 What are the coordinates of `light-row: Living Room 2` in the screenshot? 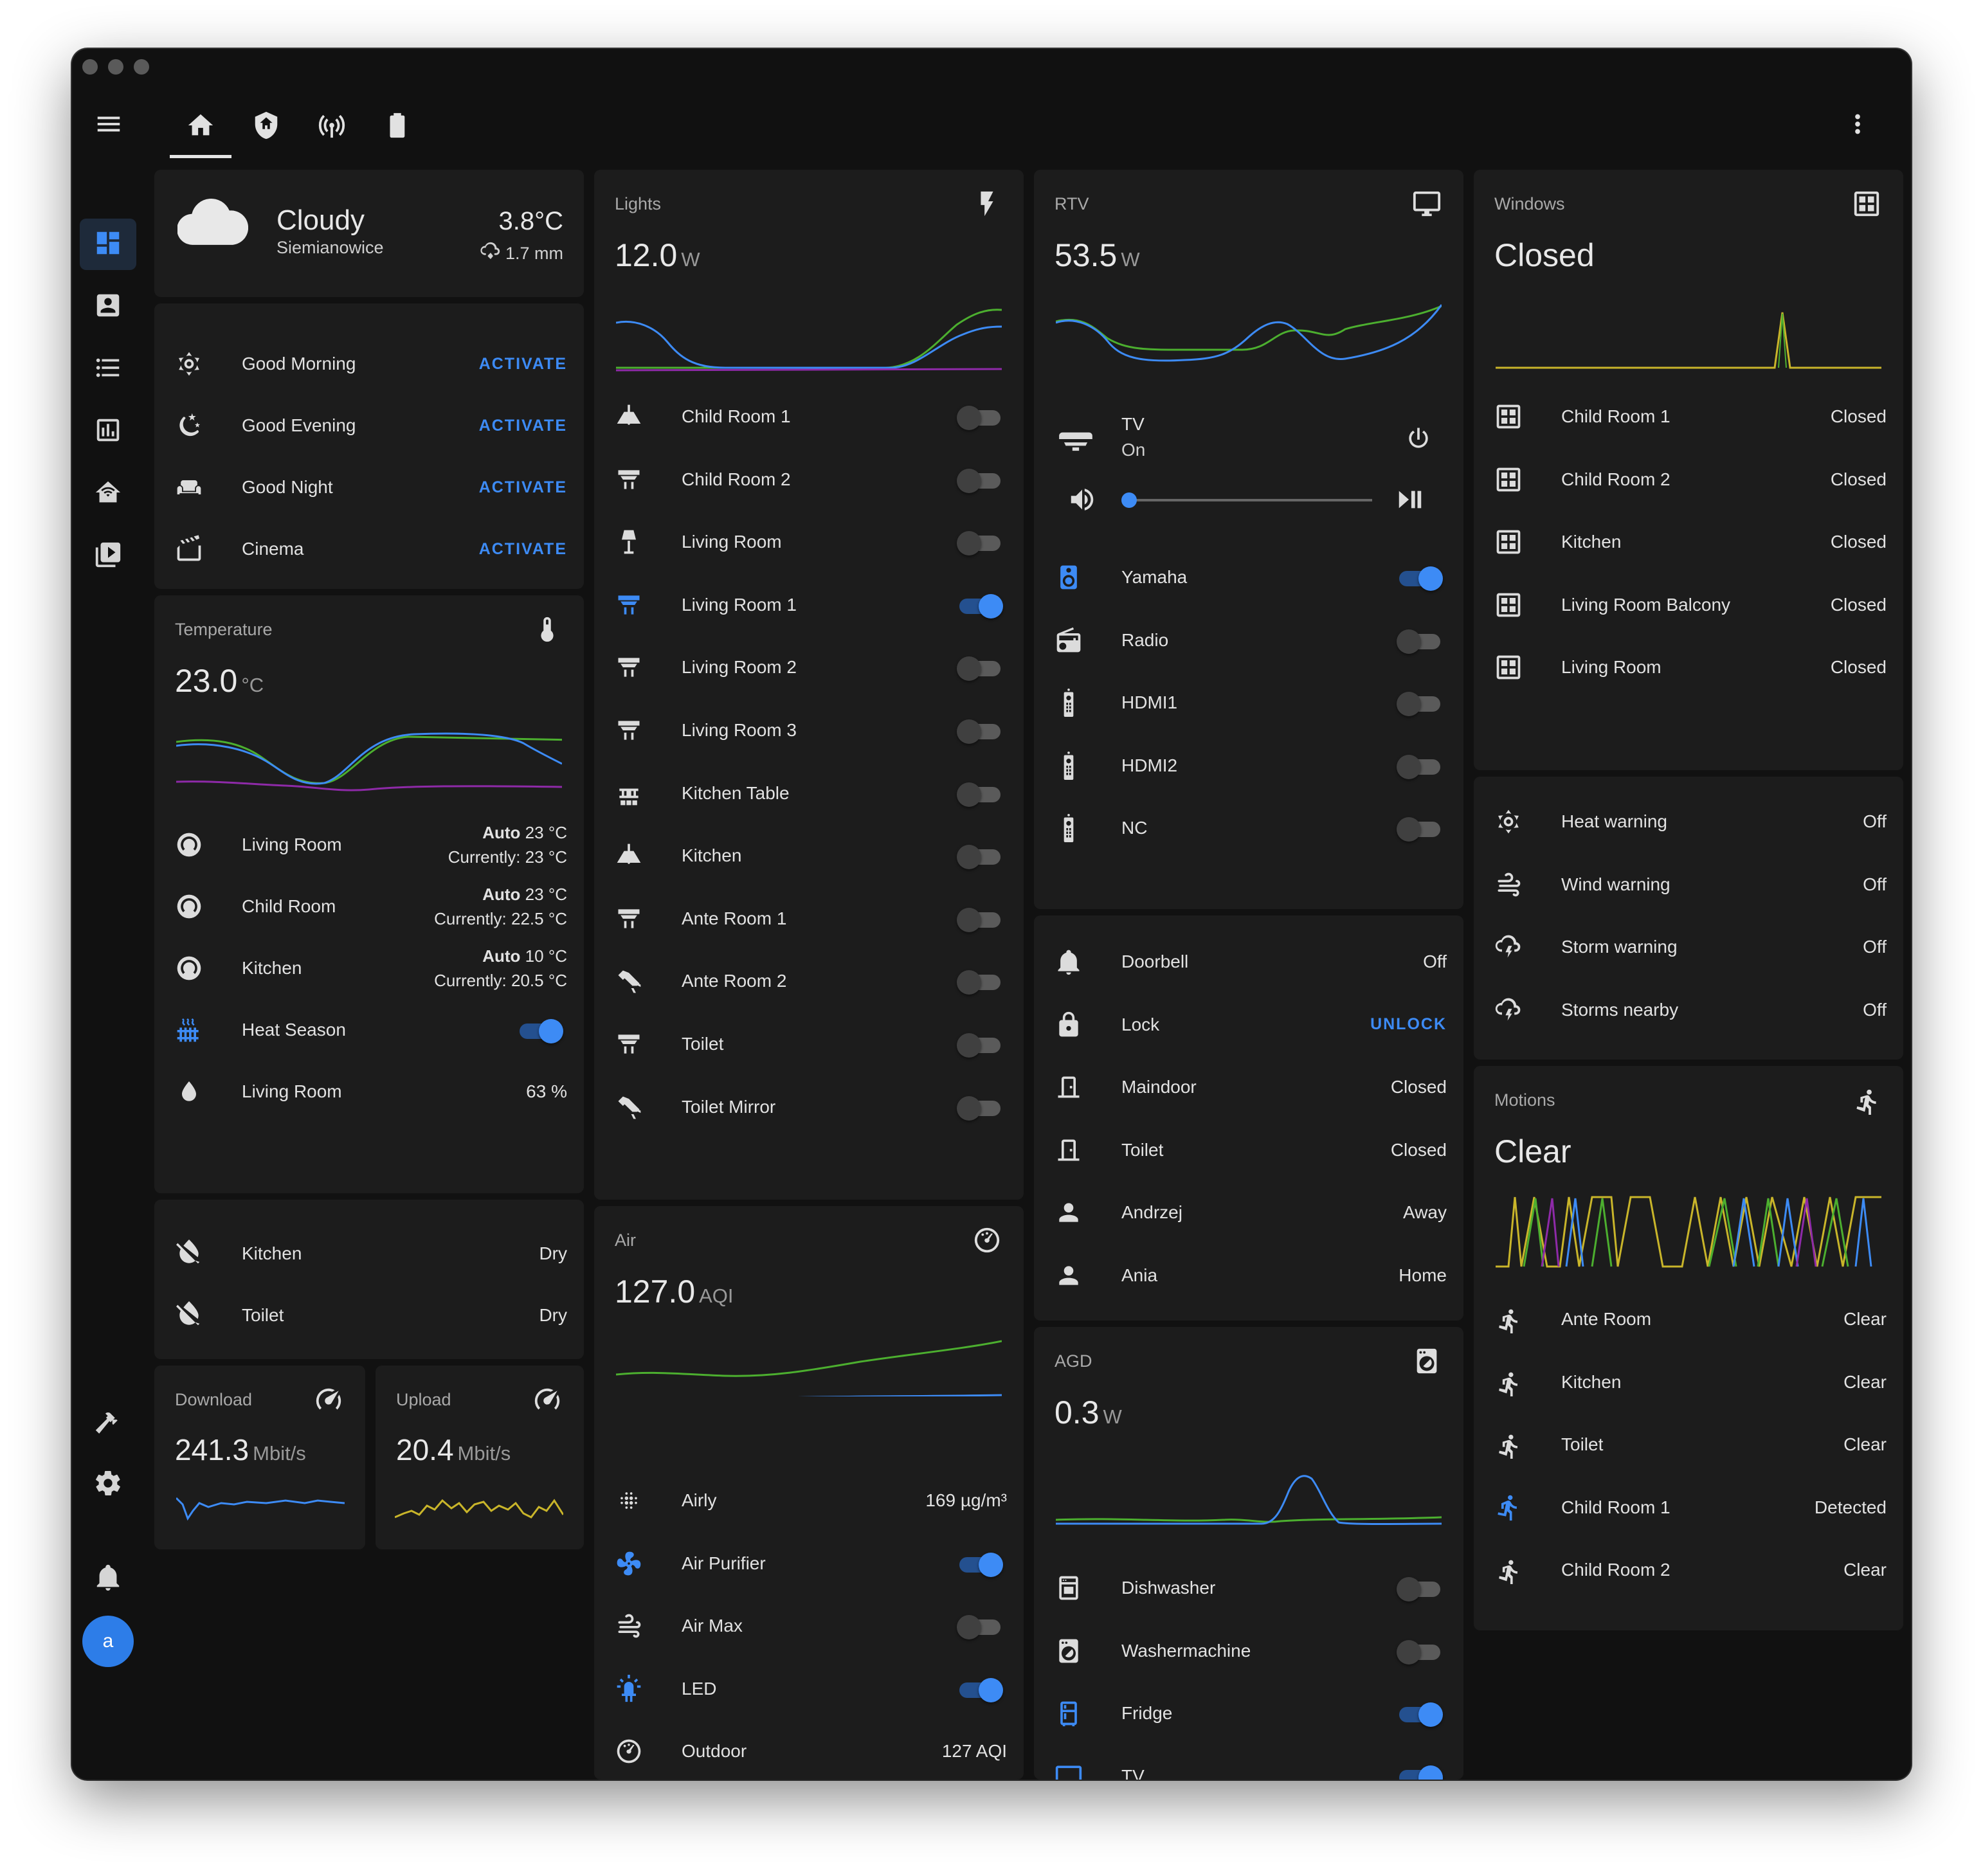 It's located at (809, 667).